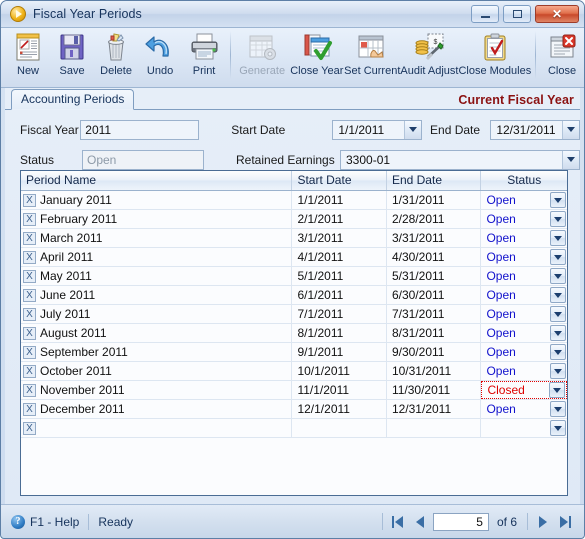 This screenshot has height=539, width=585. Describe the element at coordinates (557, 14) in the screenshot. I see `close-window-button: ✕` at that location.